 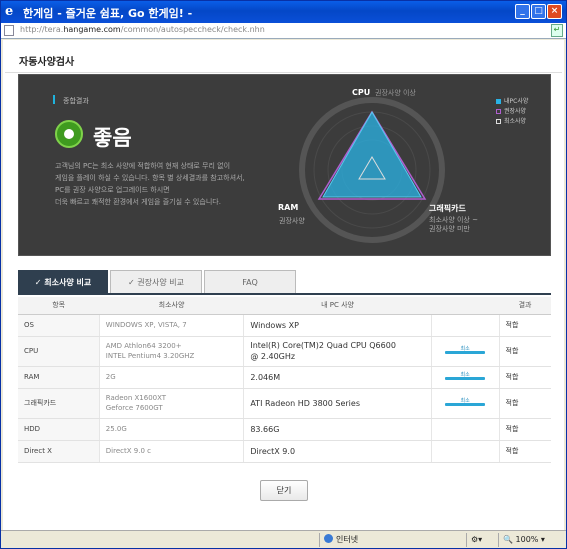 I want to click on go-icon: ↵, so click(x=557, y=30).